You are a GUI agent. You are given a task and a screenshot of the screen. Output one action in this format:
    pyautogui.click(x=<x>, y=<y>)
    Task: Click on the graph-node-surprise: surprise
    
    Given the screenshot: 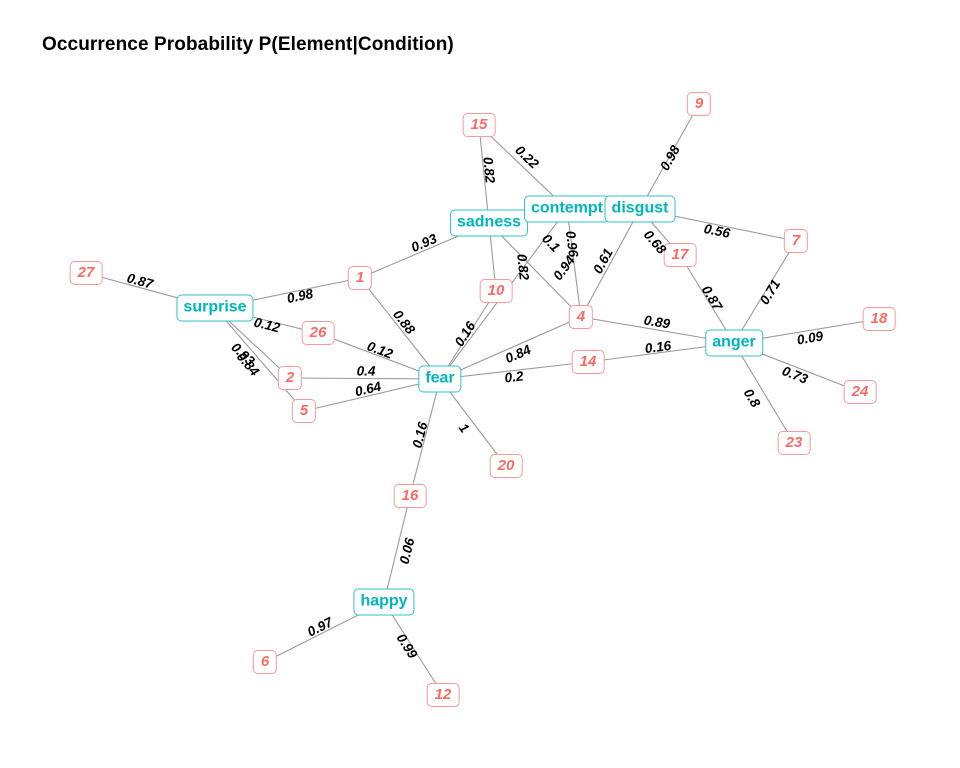 What is the action you would take?
    pyautogui.click(x=215, y=308)
    